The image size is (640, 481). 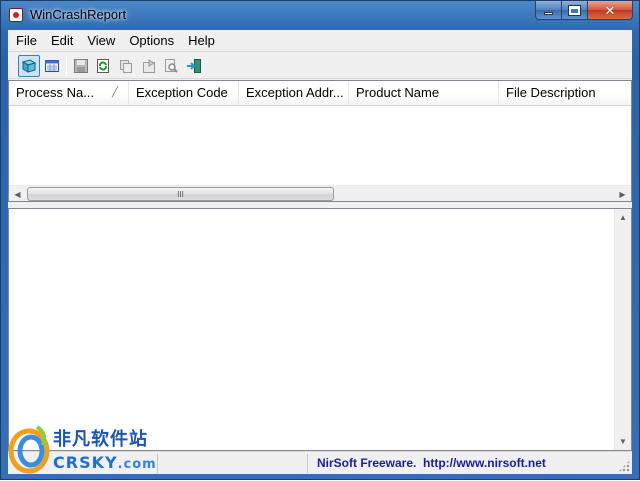 What do you see at coordinates (100, 439) in the screenshot?
I see `watermark-chinese-text: 非凡软件站` at bounding box center [100, 439].